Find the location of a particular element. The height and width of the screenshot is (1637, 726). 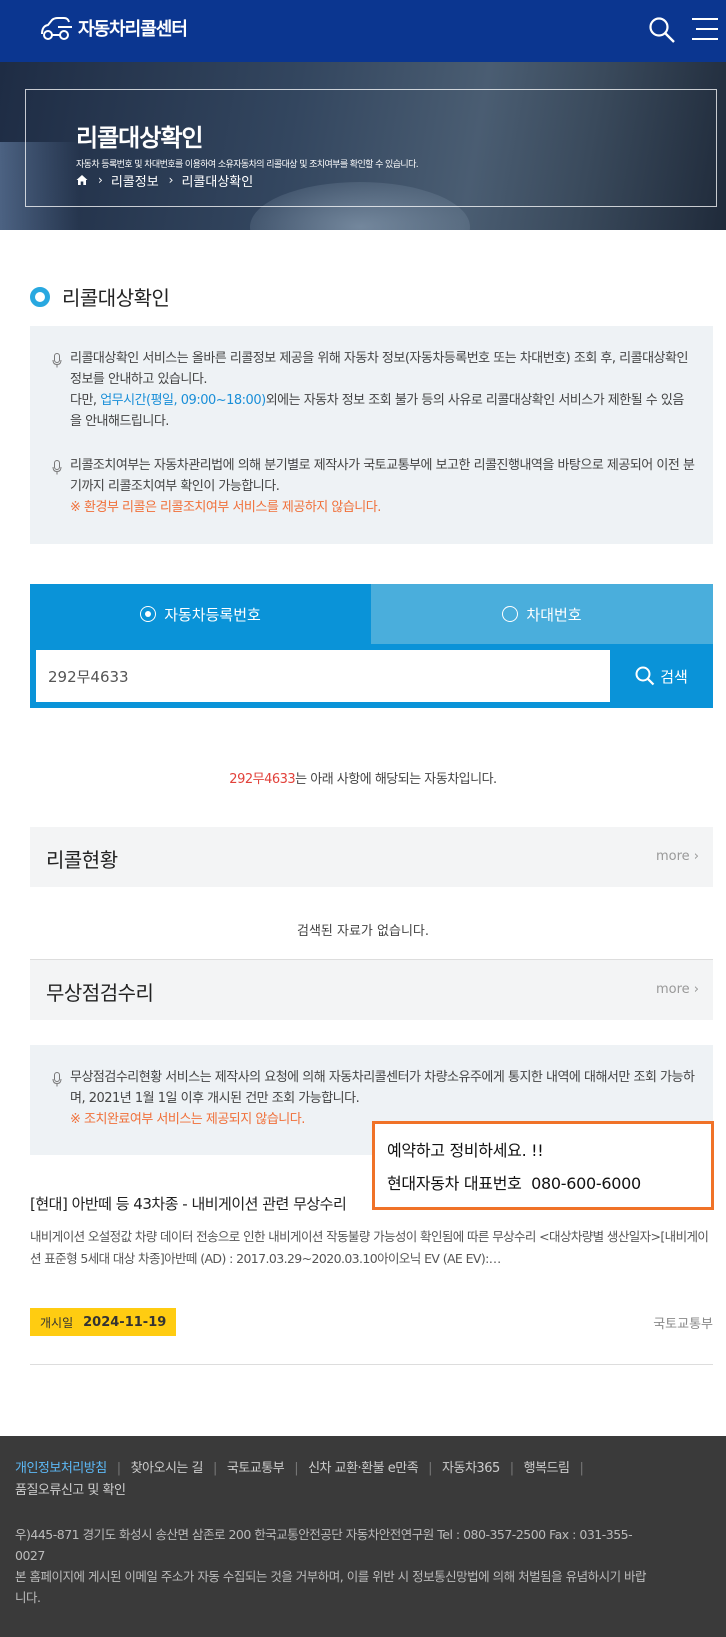

site-logo: 자동차리콜센터 is located at coordinates (113, 28).